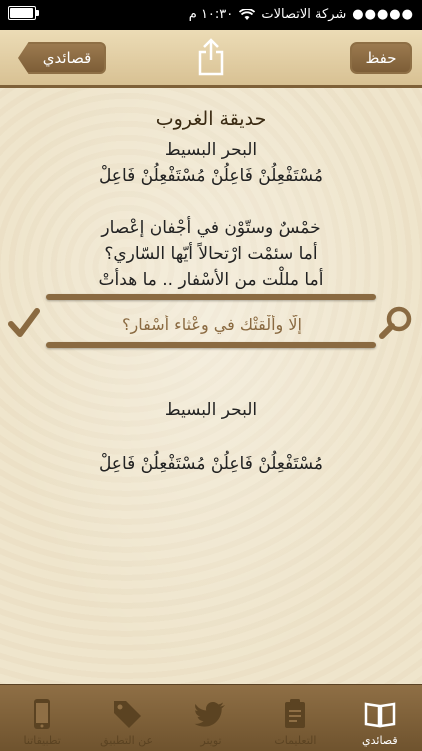  Describe the element at coordinates (380, 715) in the screenshot. I see `book-icon` at that location.